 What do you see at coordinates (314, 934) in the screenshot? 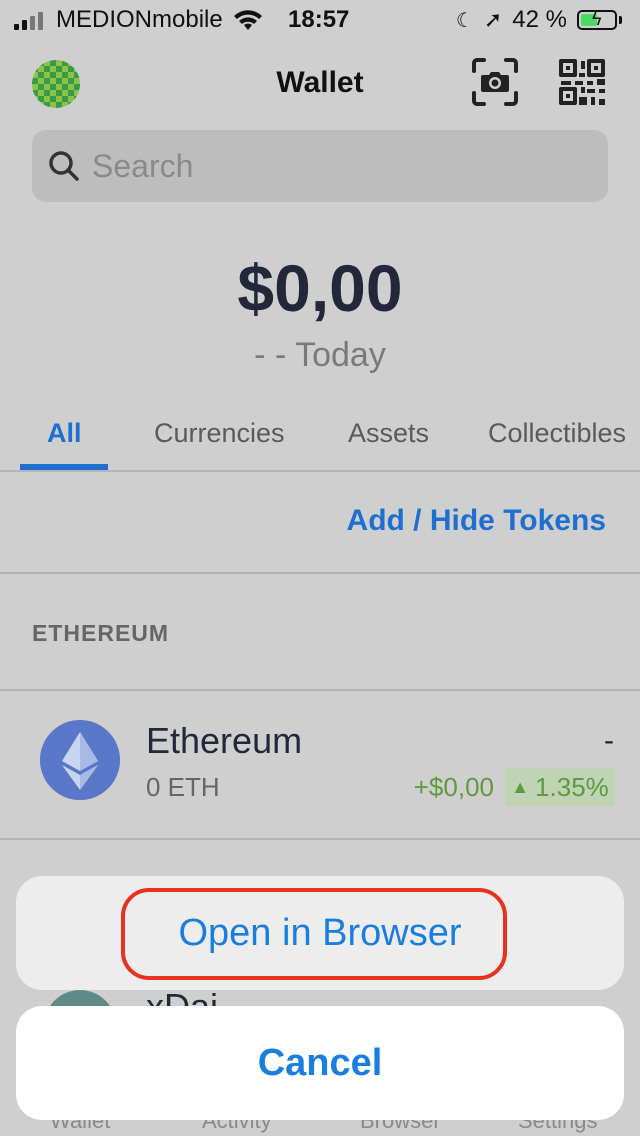
I see `highlight-annotation` at bounding box center [314, 934].